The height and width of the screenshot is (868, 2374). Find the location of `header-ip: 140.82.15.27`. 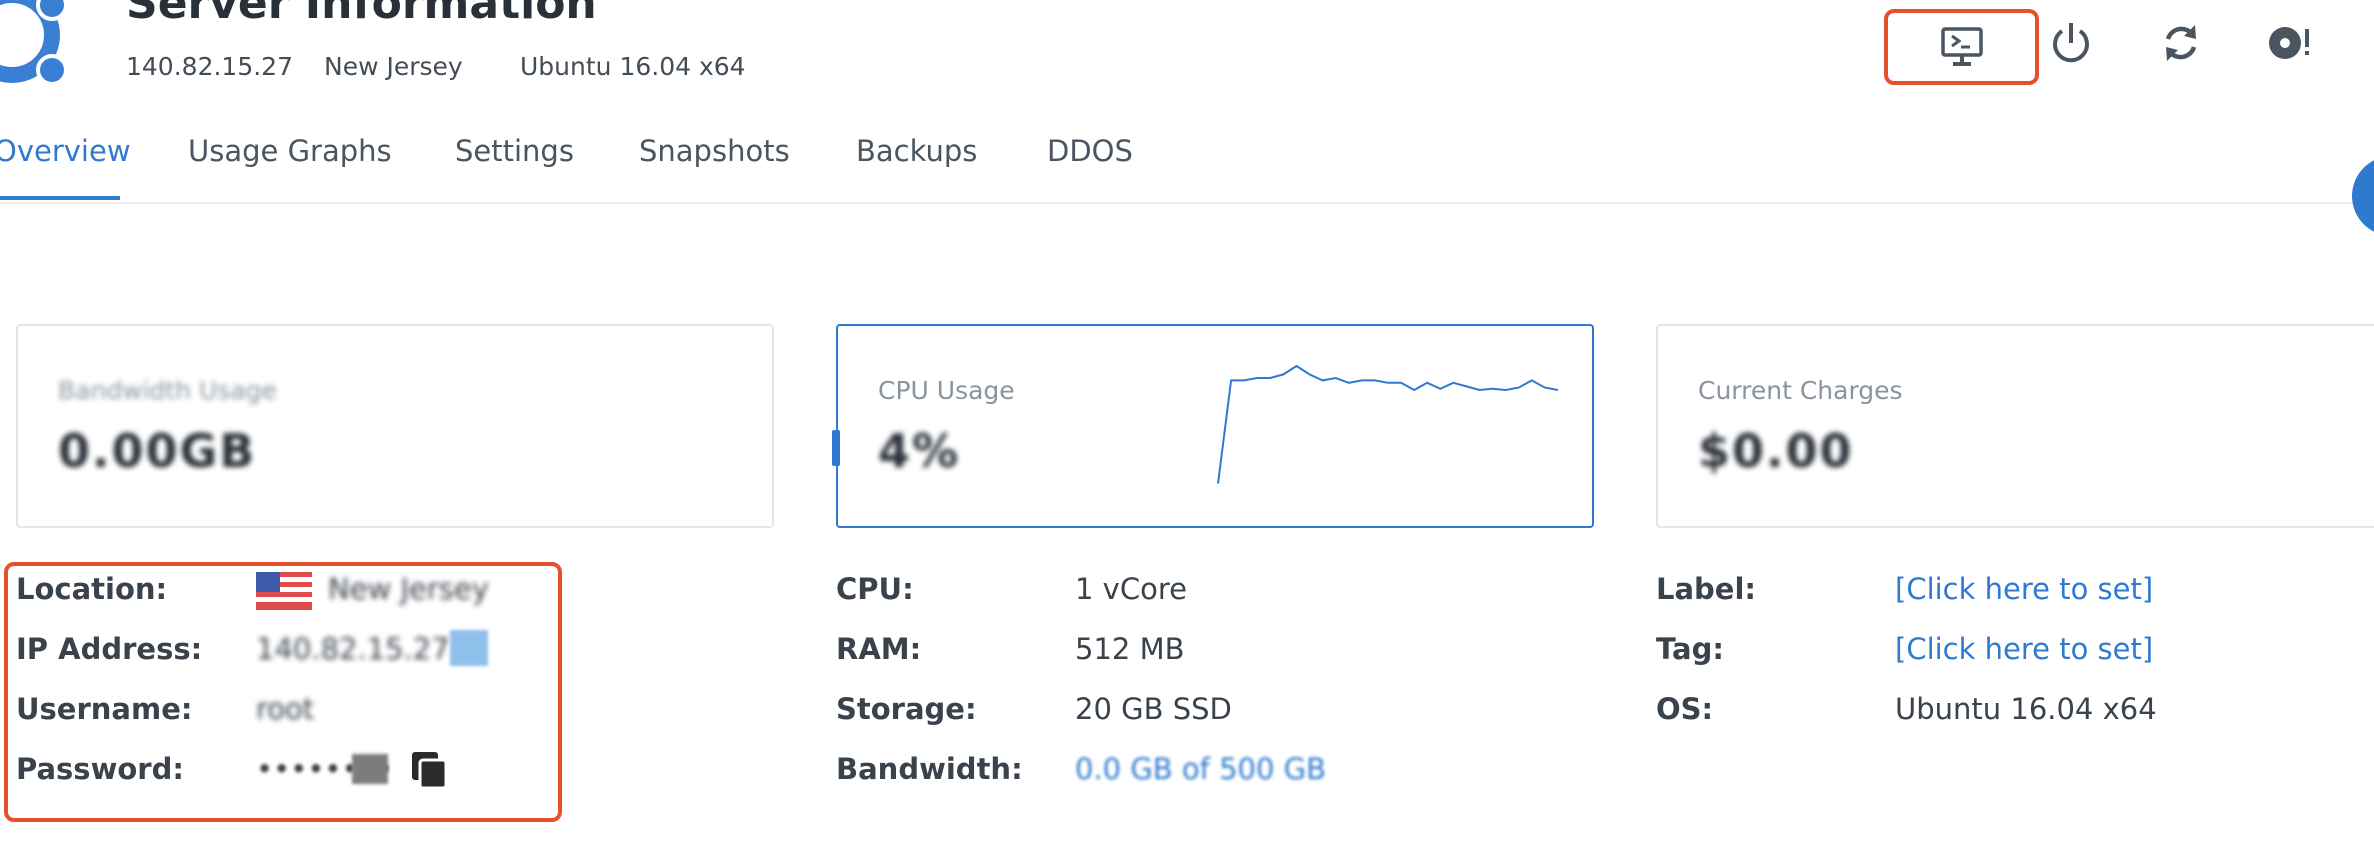

header-ip: 140.82.15.27 is located at coordinates (209, 66).